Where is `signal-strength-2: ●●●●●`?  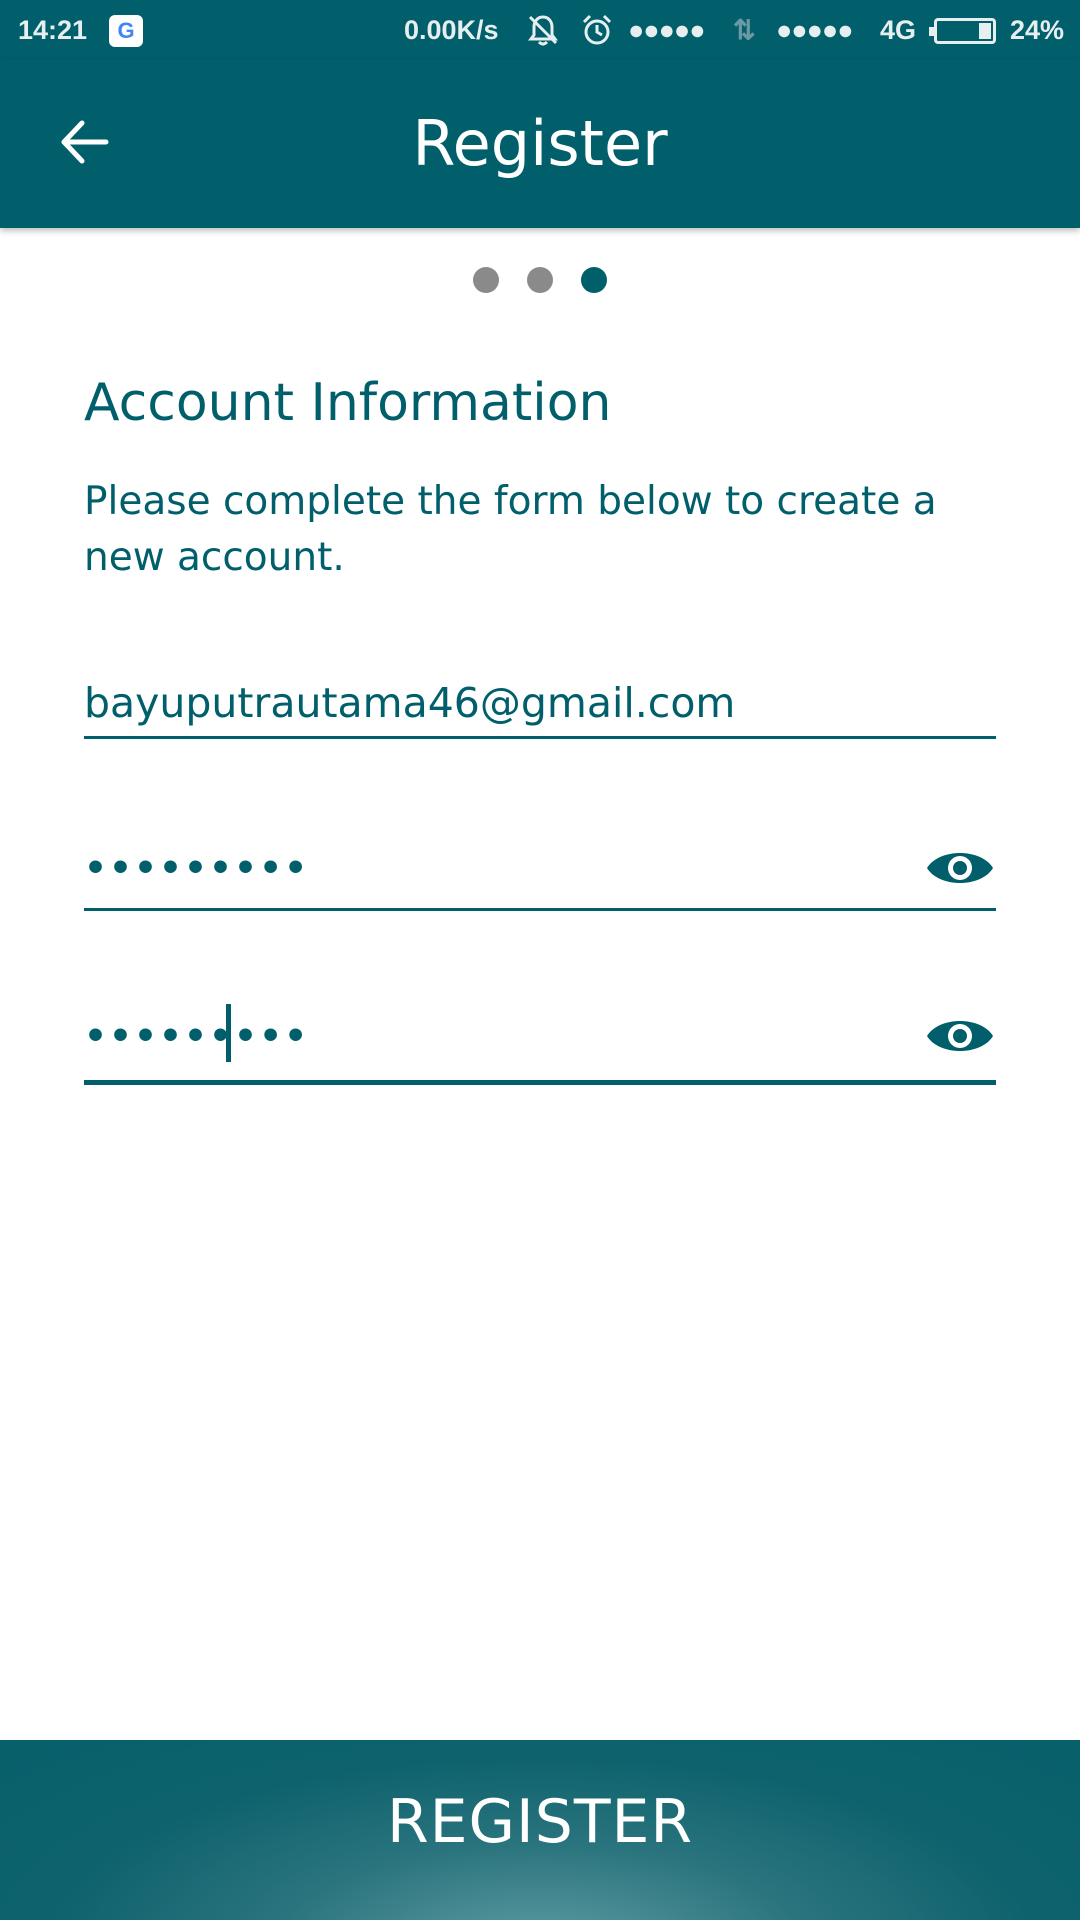
signal-strength-2: ●●●●● is located at coordinates (815, 30).